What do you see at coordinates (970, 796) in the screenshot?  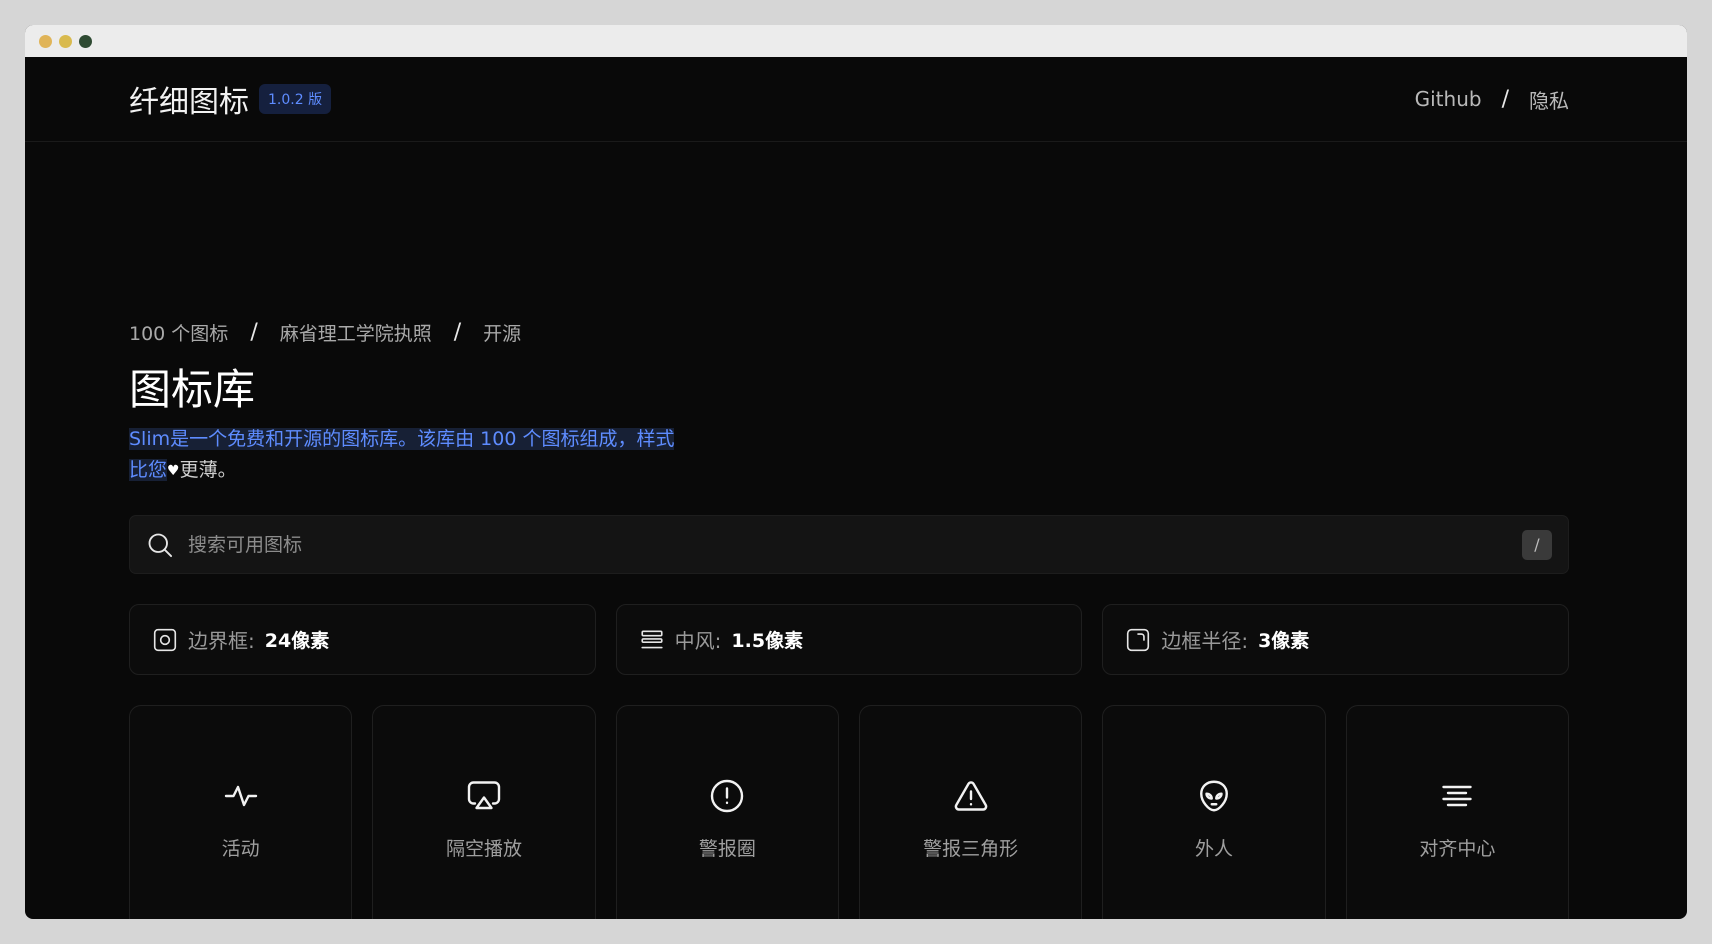 I see `alert-triangle-icon` at bounding box center [970, 796].